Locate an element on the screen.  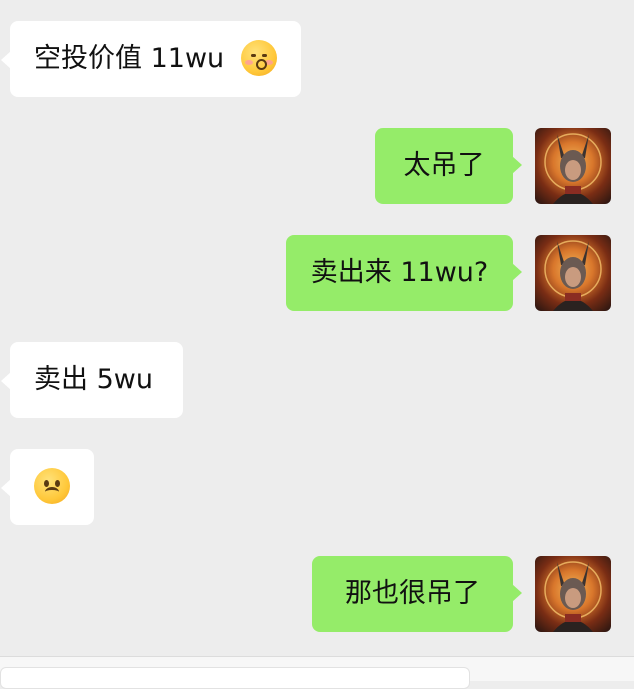
message-bubble-incoming: 卖出 5wu is located at coordinates (92, 380).